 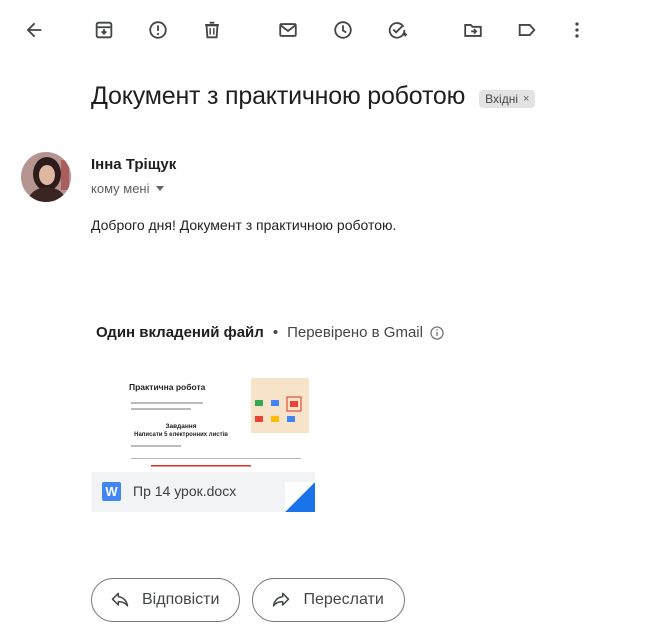 What do you see at coordinates (134, 164) in the screenshot?
I see `sender-name: Інна Тріщук` at bounding box center [134, 164].